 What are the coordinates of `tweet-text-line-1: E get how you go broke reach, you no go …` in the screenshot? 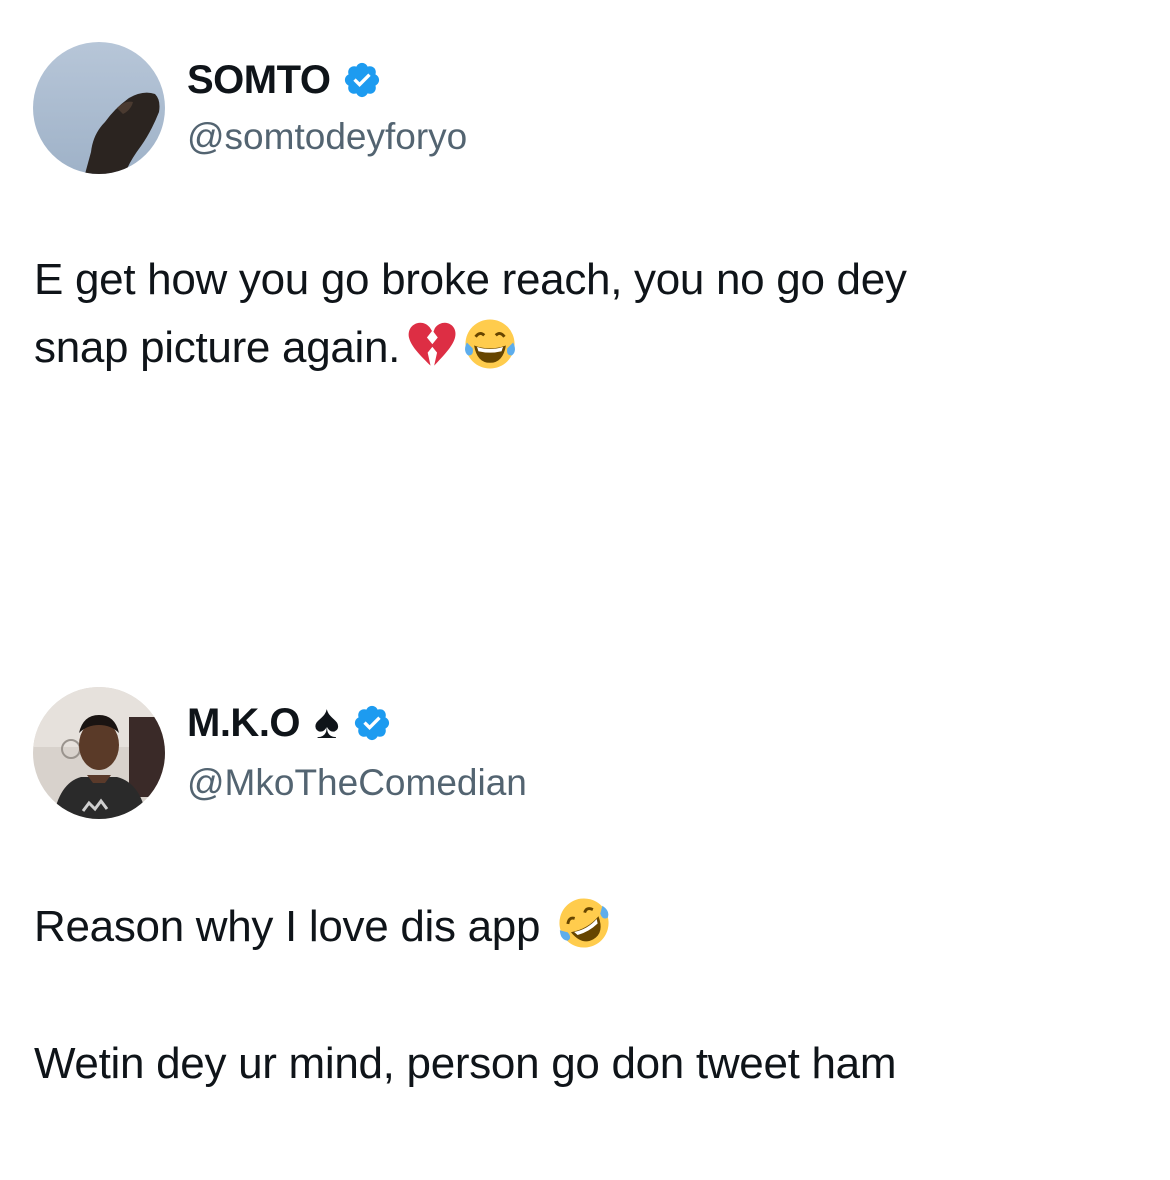 It's located at (470, 279).